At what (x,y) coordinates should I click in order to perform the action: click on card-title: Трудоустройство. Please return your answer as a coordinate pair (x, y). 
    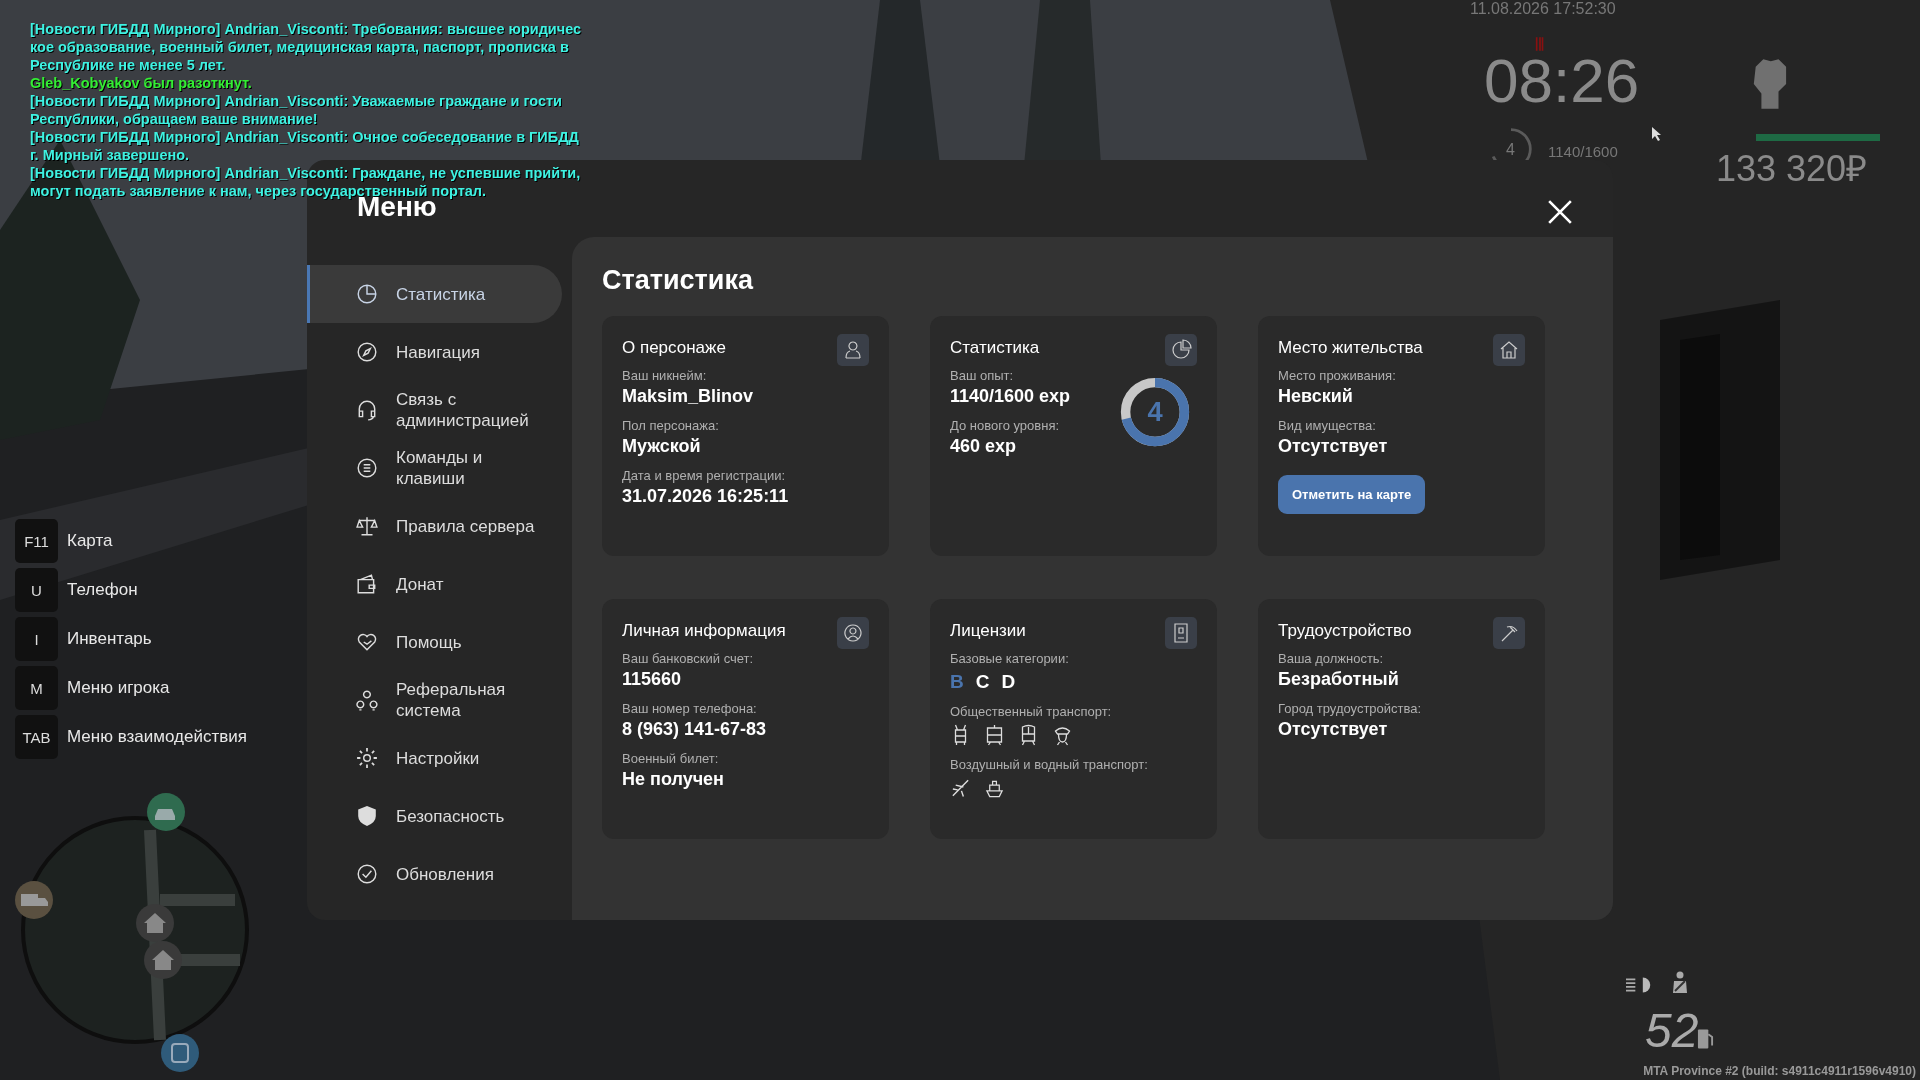
    Looking at the image, I should click on (1345, 631).